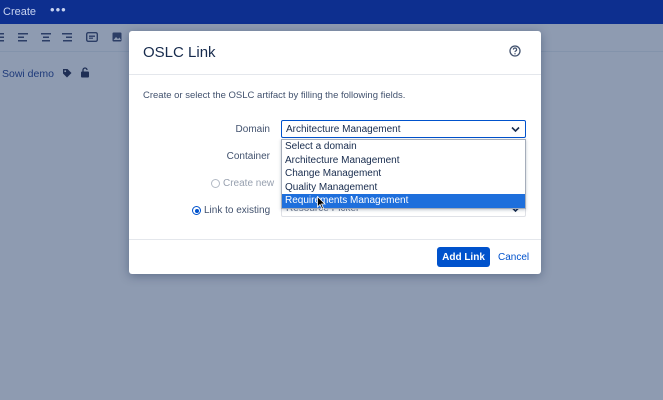  What do you see at coordinates (252, 129) in the screenshot?
I see `domain-label: Domain` at bounding box center [252, 129].